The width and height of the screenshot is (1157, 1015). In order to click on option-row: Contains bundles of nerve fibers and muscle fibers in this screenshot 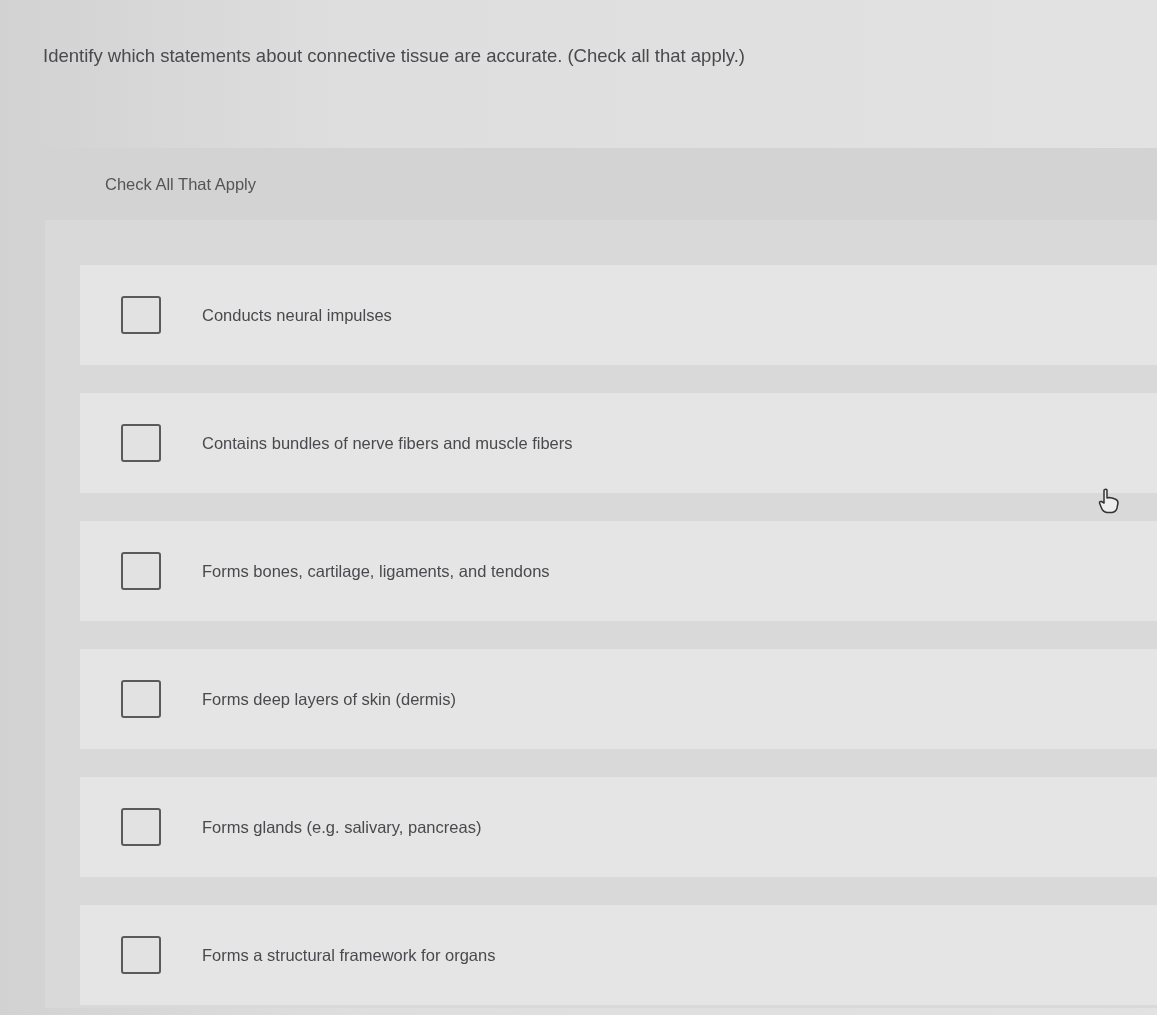, I will do `click(618, 443)`.